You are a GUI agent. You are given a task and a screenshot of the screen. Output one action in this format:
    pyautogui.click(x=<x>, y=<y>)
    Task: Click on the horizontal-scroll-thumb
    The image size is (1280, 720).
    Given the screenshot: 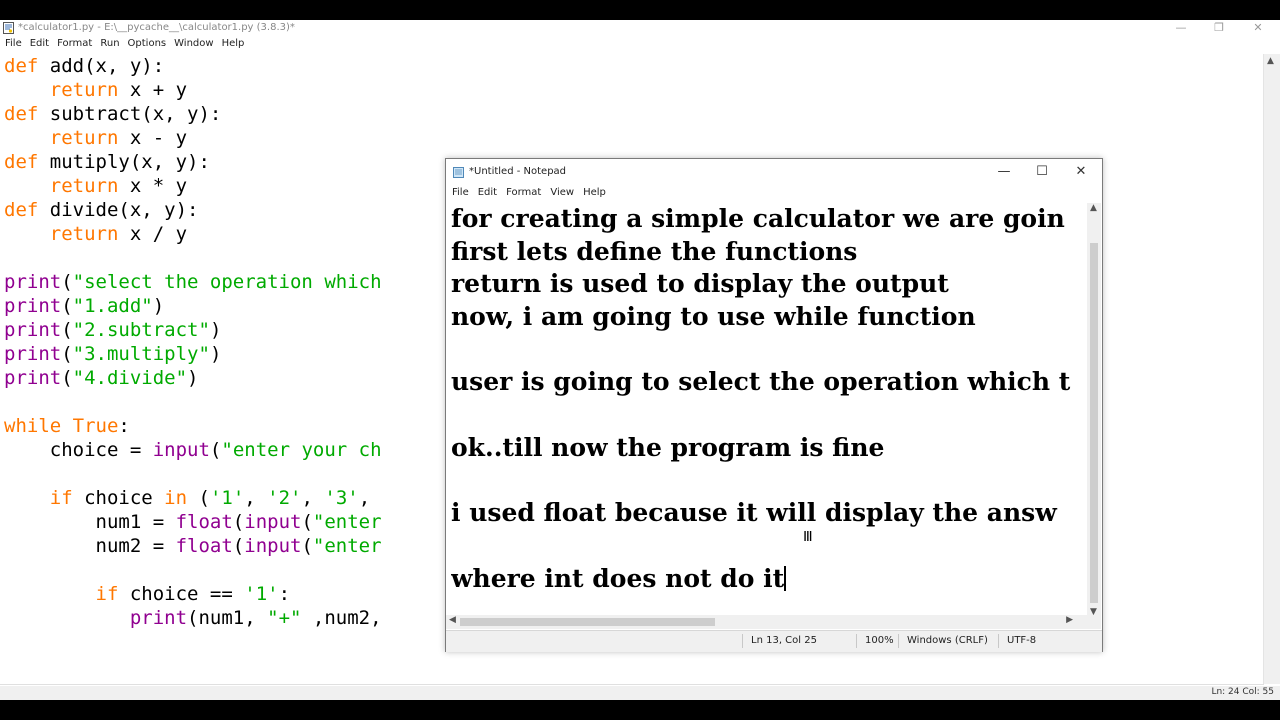 What is the action you would take?
    pyautogui.click(x=587, y=622)
    